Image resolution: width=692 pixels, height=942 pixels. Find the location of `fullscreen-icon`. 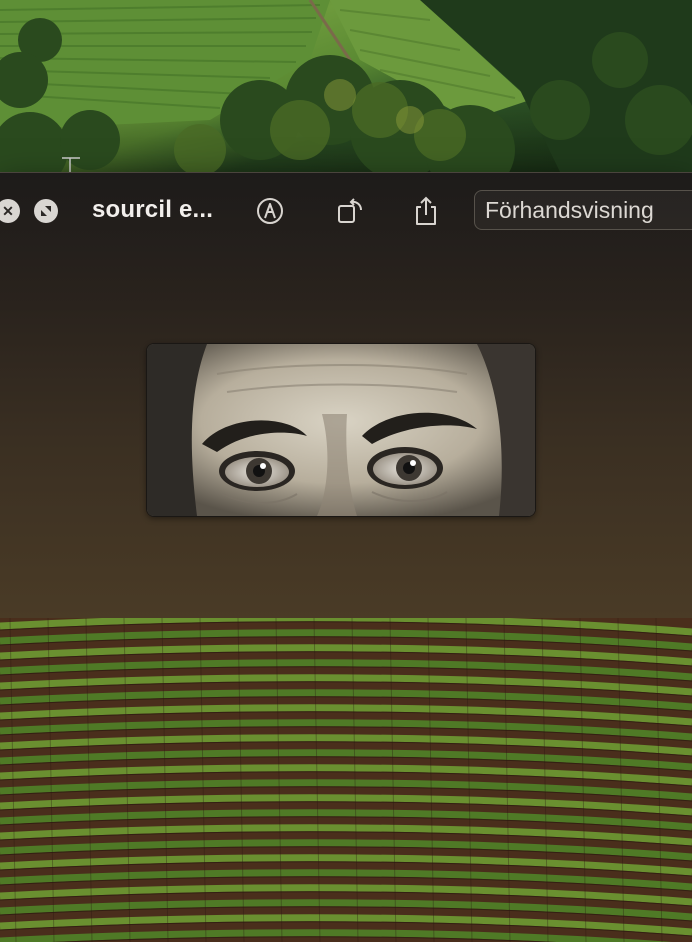

fullscreen-icon is located at coordinates (46, 211).